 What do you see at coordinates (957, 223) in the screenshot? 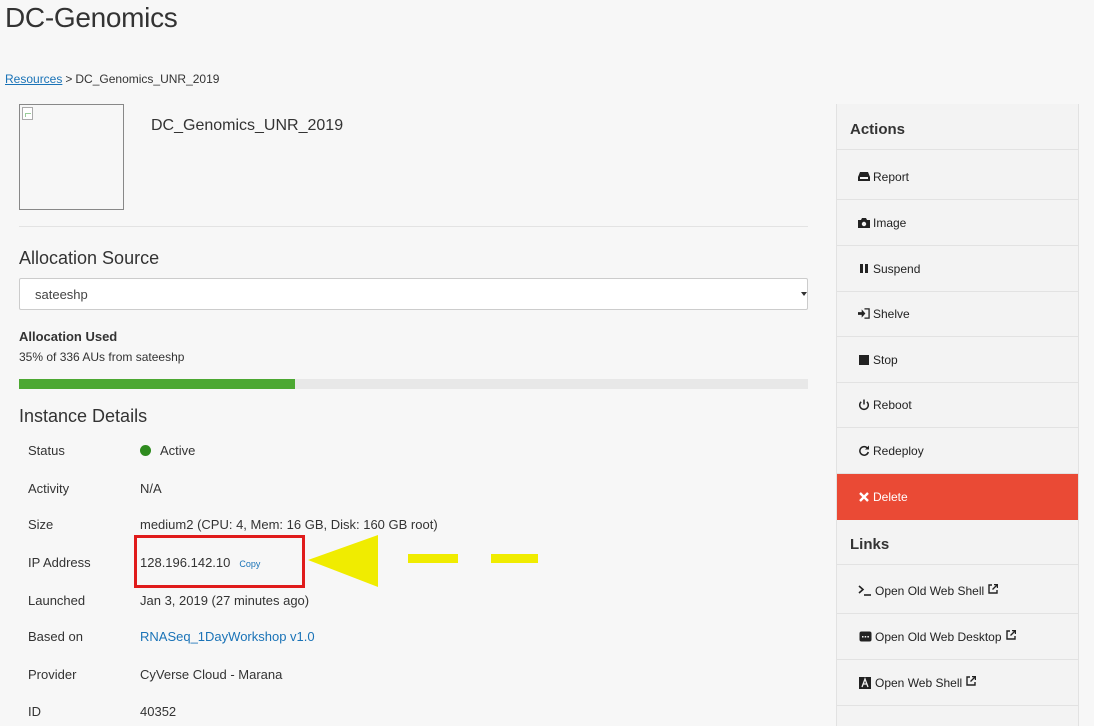
I see `action-image: Image` at bounding box center [957, 223].